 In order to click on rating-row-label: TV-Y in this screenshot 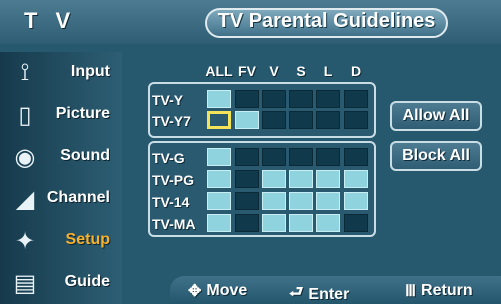, I will do `click(168, 100)`.